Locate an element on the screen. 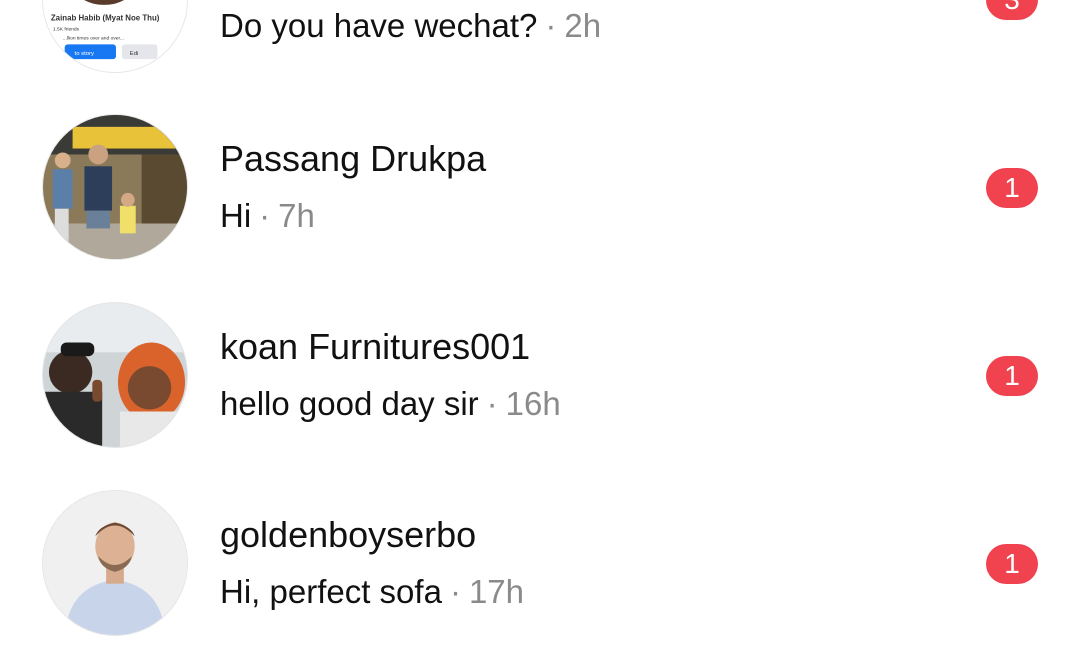 Image resolution: width=1080 pixels, height=669 pixels. message-time: 7h is located at coordinates (296, 215).